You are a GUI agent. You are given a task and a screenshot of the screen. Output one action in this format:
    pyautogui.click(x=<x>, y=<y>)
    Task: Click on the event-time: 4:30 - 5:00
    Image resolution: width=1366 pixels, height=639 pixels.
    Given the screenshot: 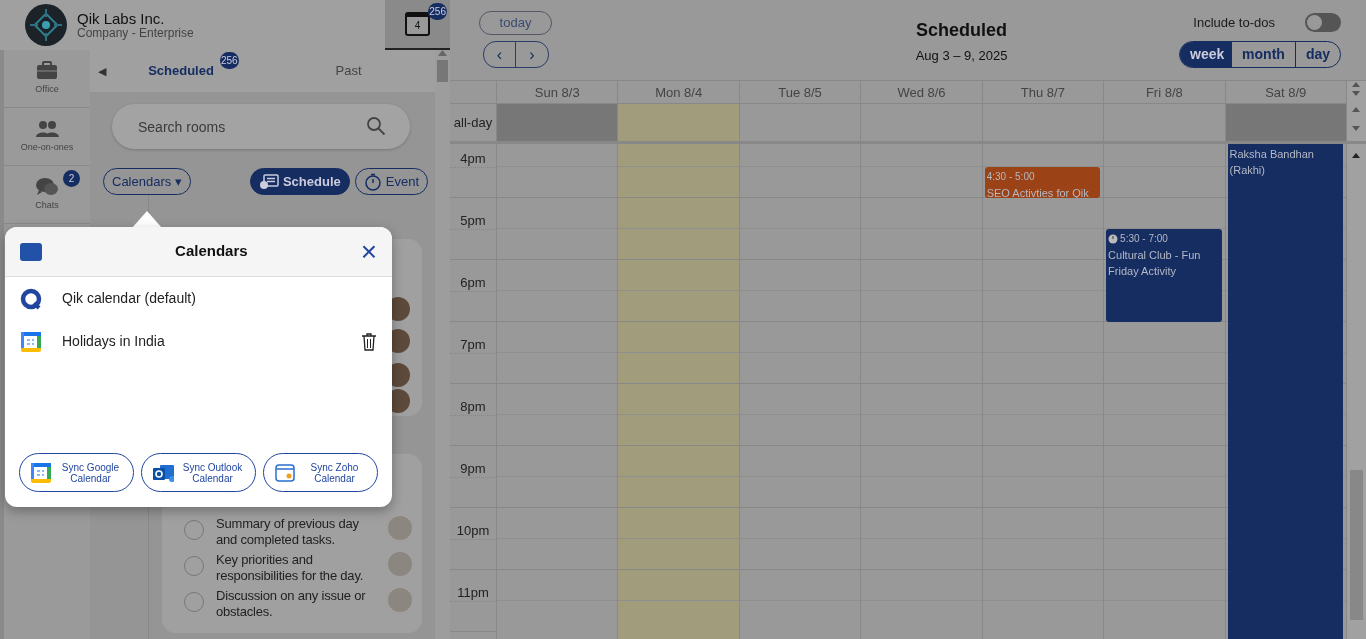 What is the action you would take?
    pyautogui.click(x=1010, y=177)
    